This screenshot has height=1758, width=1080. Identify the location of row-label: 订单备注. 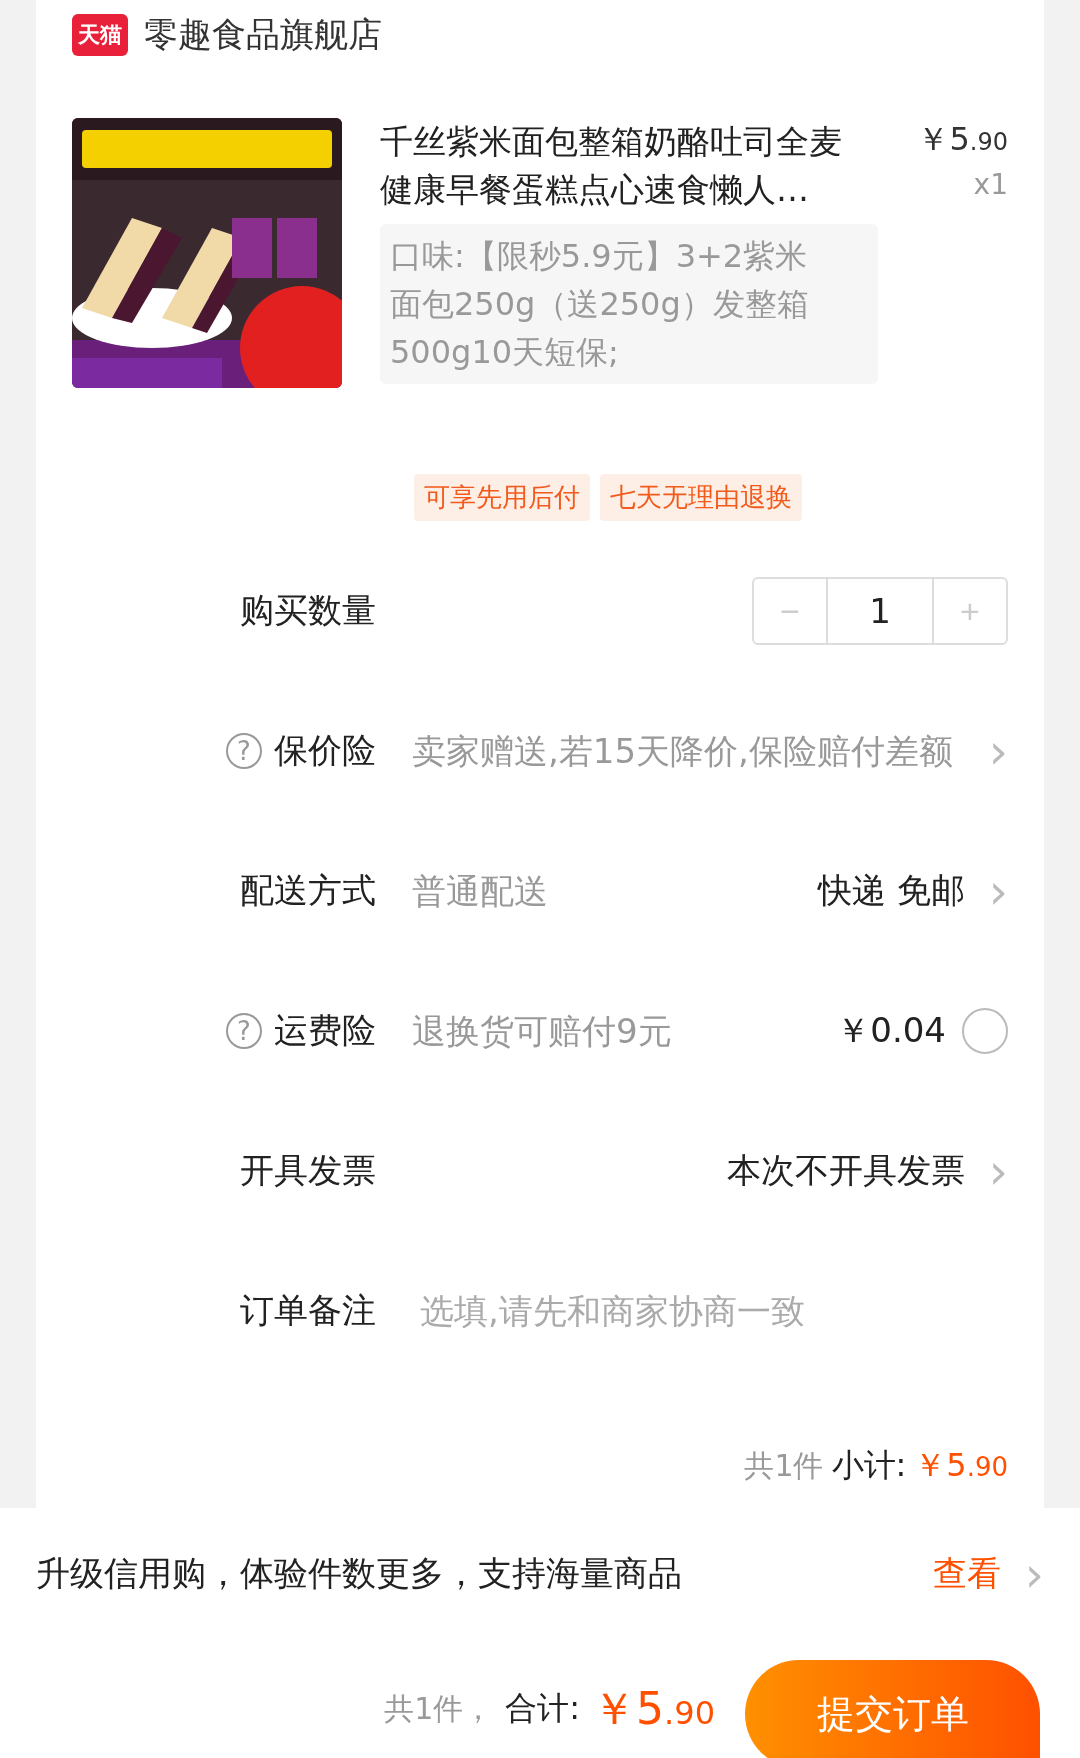
(308, 1310).